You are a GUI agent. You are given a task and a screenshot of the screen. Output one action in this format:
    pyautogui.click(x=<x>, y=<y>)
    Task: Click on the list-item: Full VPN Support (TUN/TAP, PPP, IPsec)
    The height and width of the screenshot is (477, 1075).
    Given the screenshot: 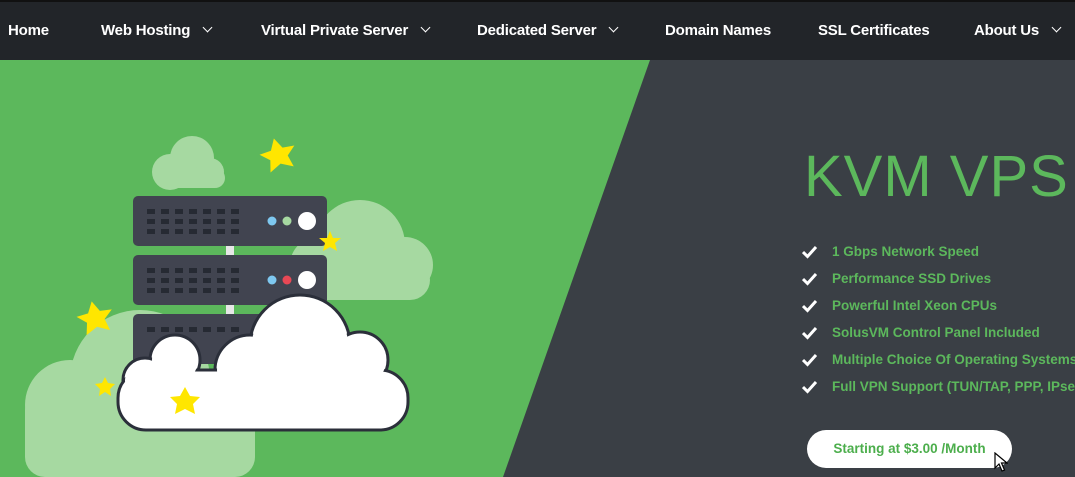 What is the action you would take?
    pyautogui.click(x=938, y=391)
    